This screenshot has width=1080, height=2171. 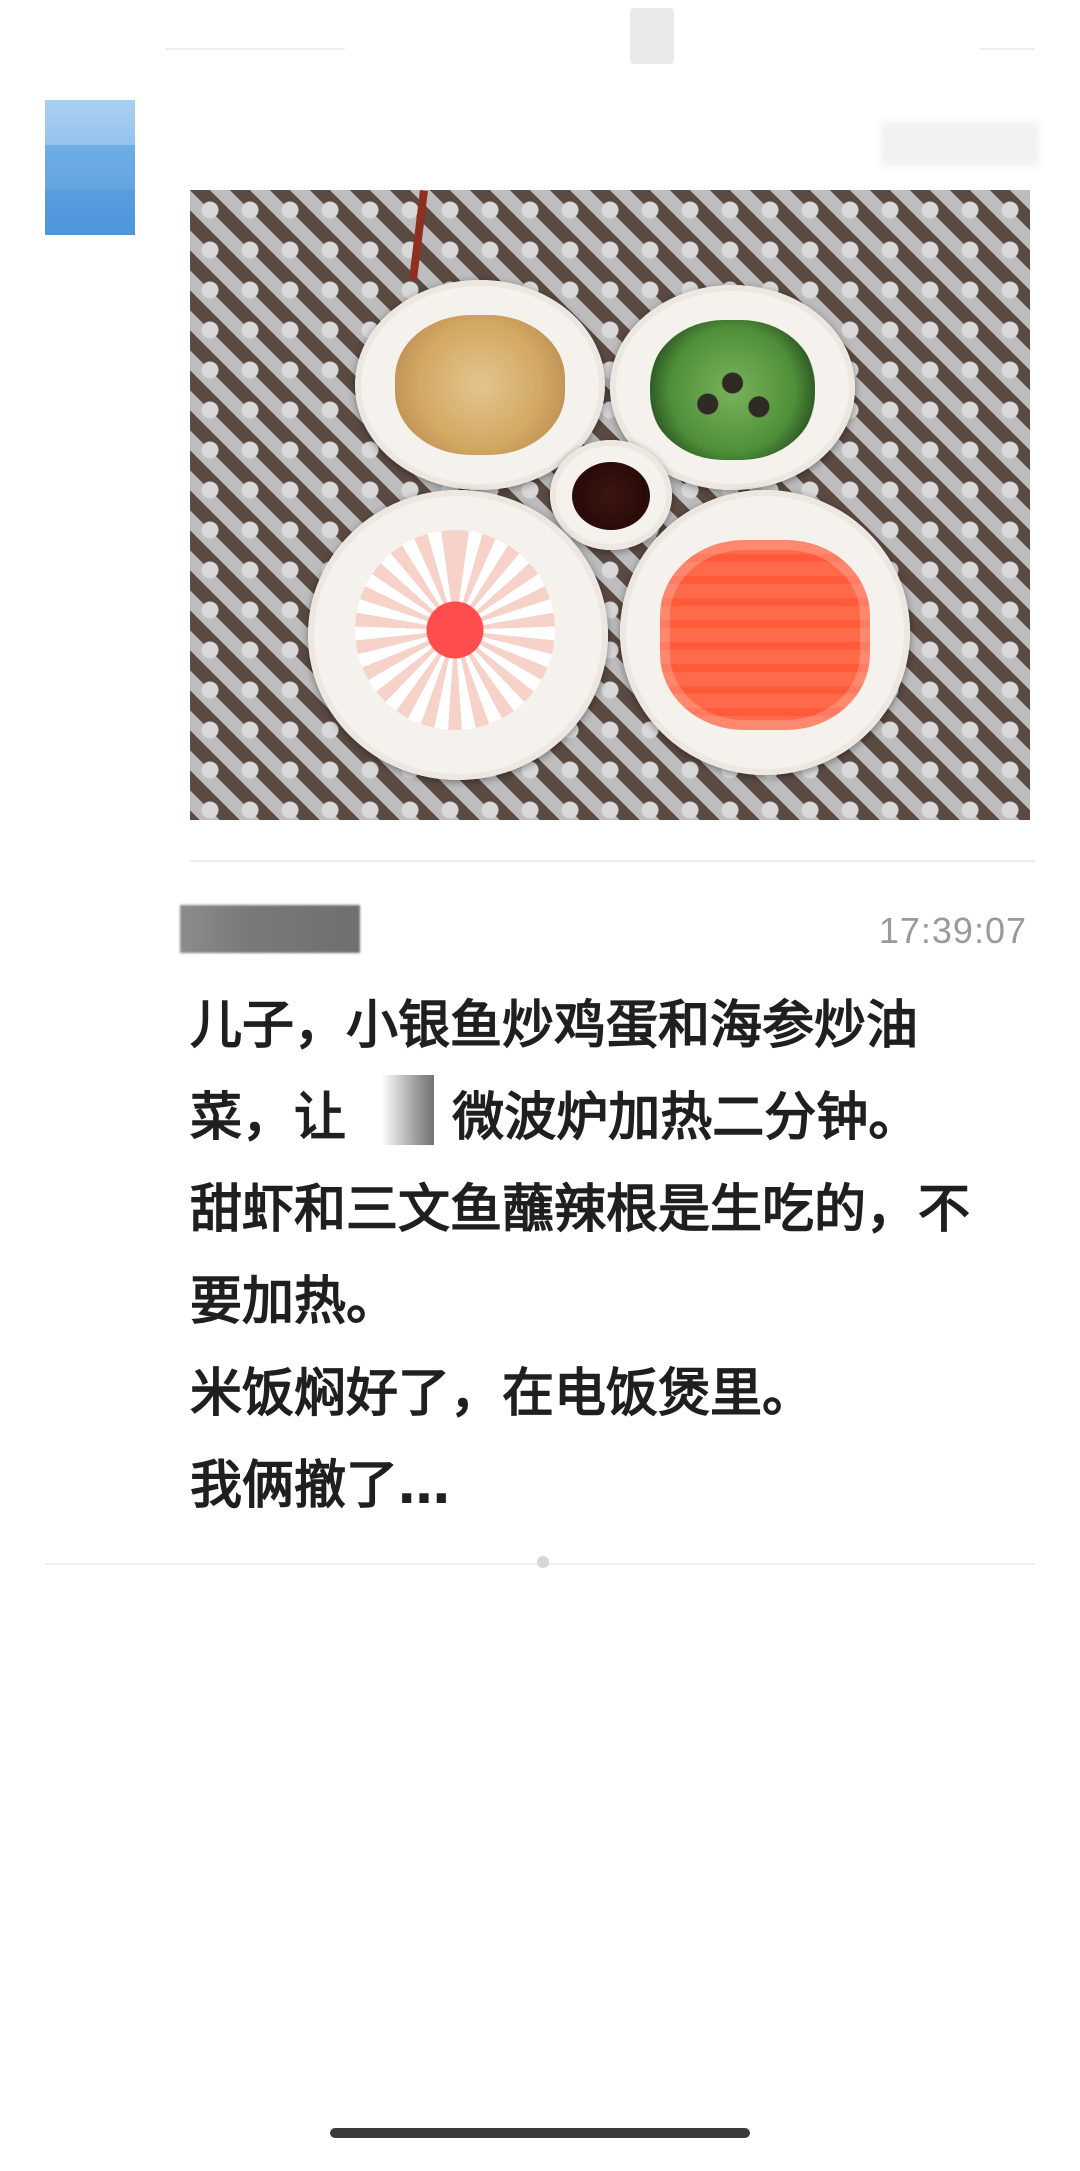 I want to click on egg-dish, so click(x=480, y=385).